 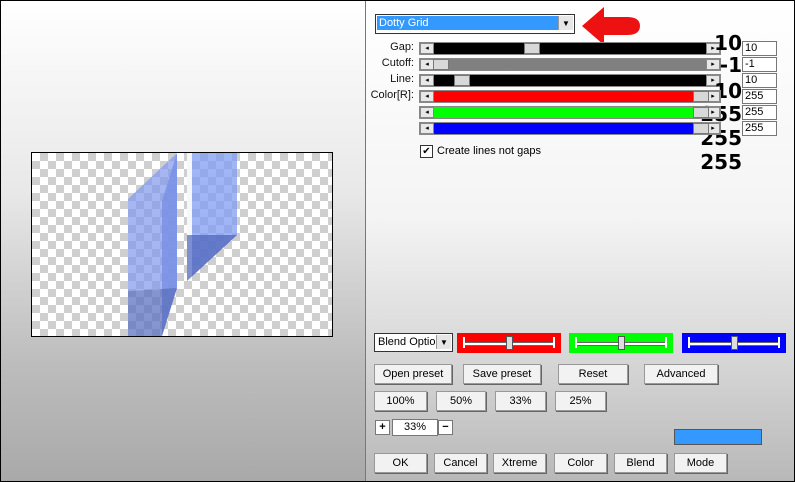 I want to click on zoom-level-field: 33%, so click(x=415, y=427).